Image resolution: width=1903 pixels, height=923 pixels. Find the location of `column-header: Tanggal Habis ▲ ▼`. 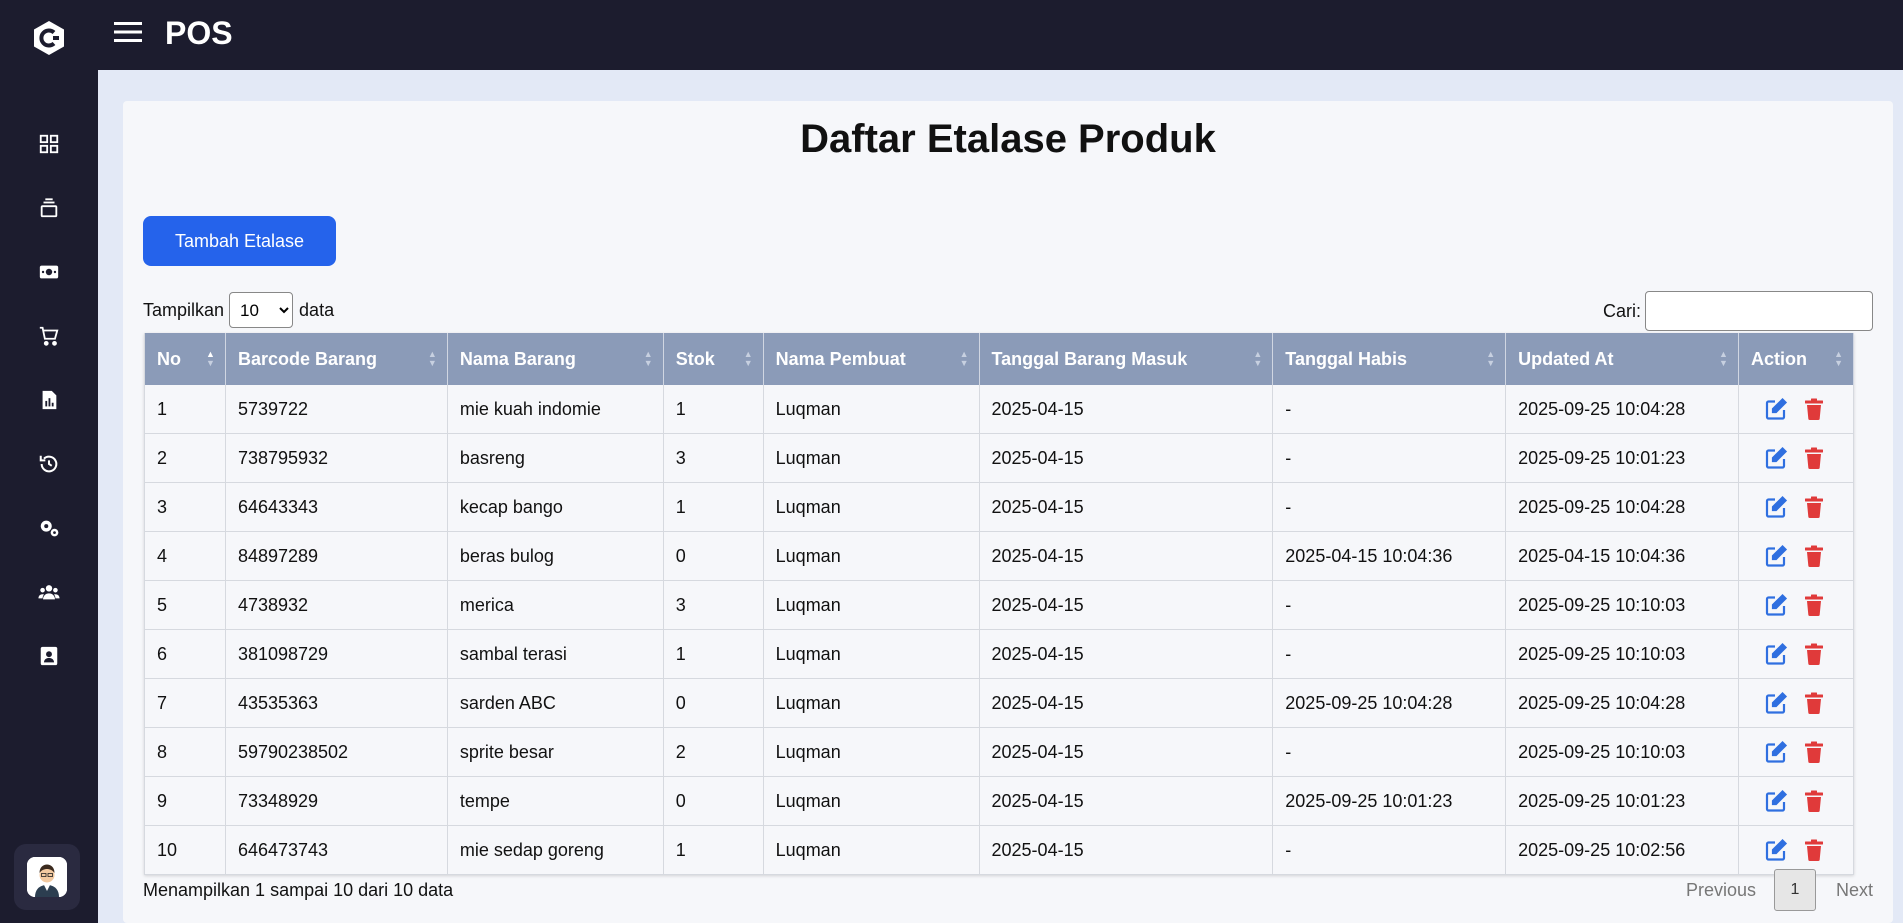

column-header: Tanggal Habis ▲ ▼ is located at coordinates (1389, 359).